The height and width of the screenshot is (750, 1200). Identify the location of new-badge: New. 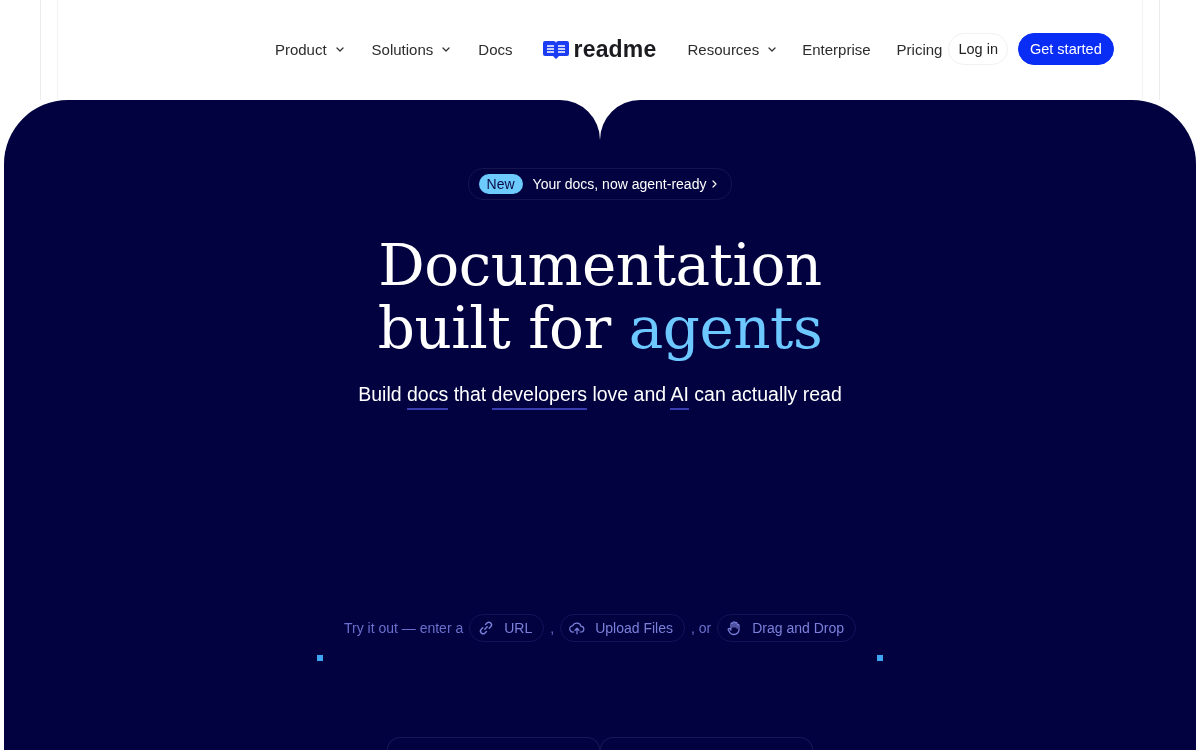
(500, 184).